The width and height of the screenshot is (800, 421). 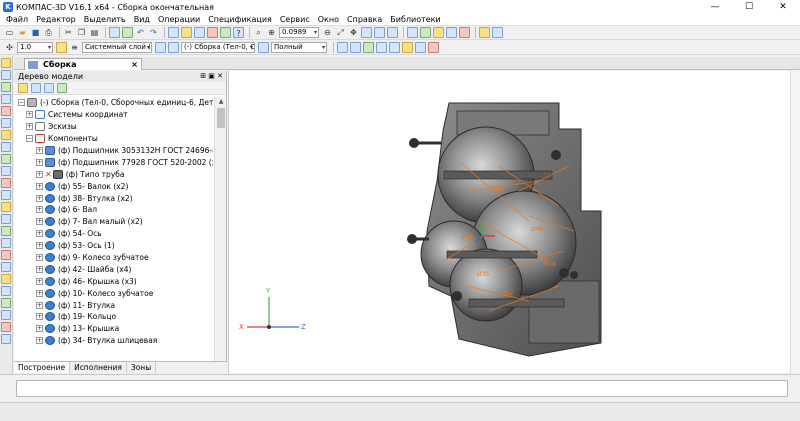 I want to click on rotate-icon, so click(x=366, y=32).